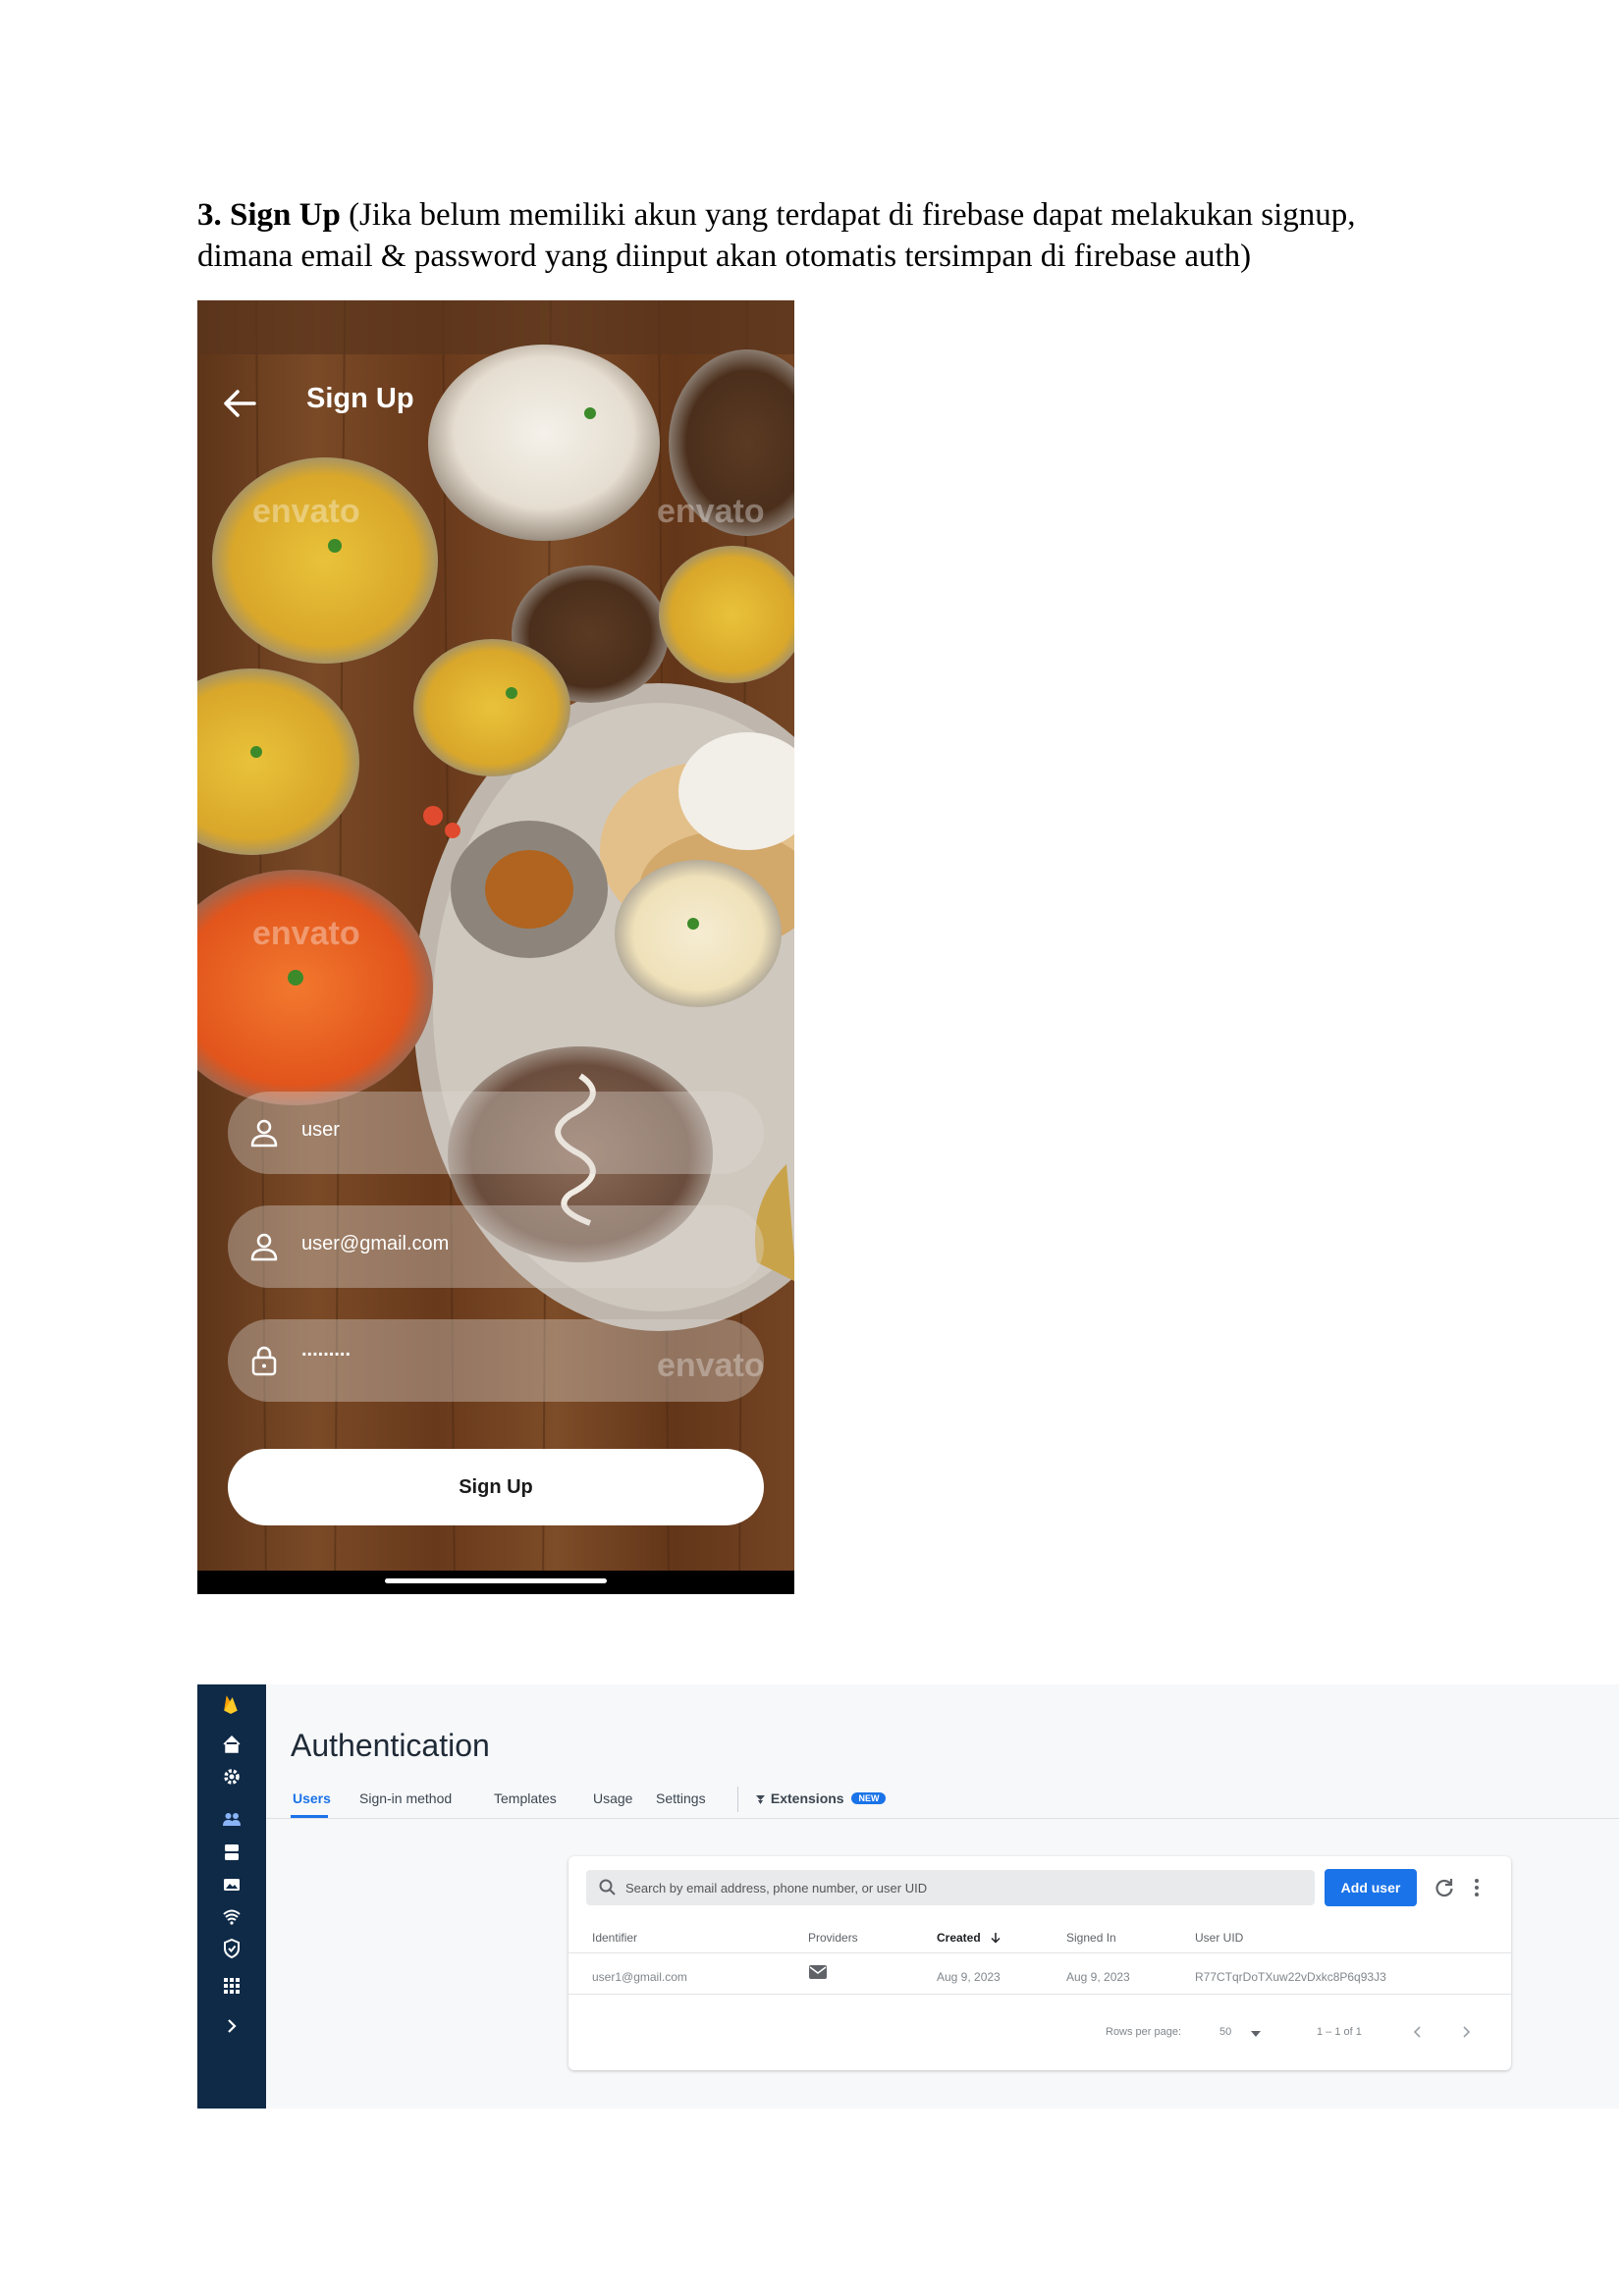 This screenshot has width=1624, height=2296. What do you see at coordinates (612, 1798) in the screenshot?
I see `tab-usage: Usage` at bounding box center [612, 1798].